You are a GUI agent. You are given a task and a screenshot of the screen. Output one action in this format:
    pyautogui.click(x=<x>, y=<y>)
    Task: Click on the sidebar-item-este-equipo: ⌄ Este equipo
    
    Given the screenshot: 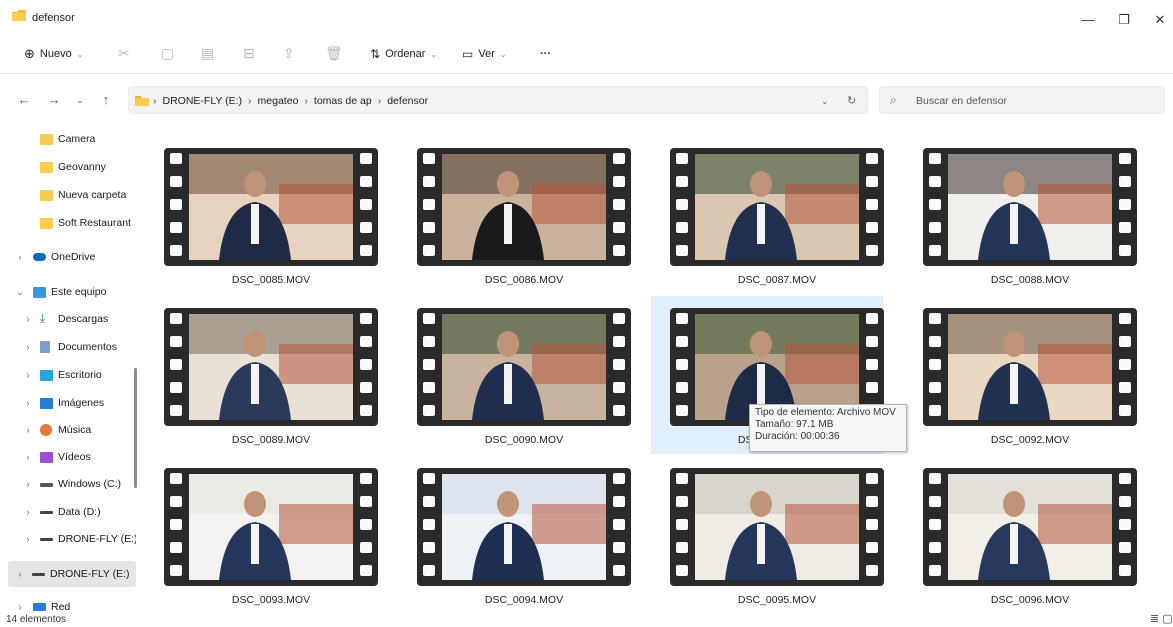 What is the action you would take?
    pyautogui.click(x=69, y=292)
    